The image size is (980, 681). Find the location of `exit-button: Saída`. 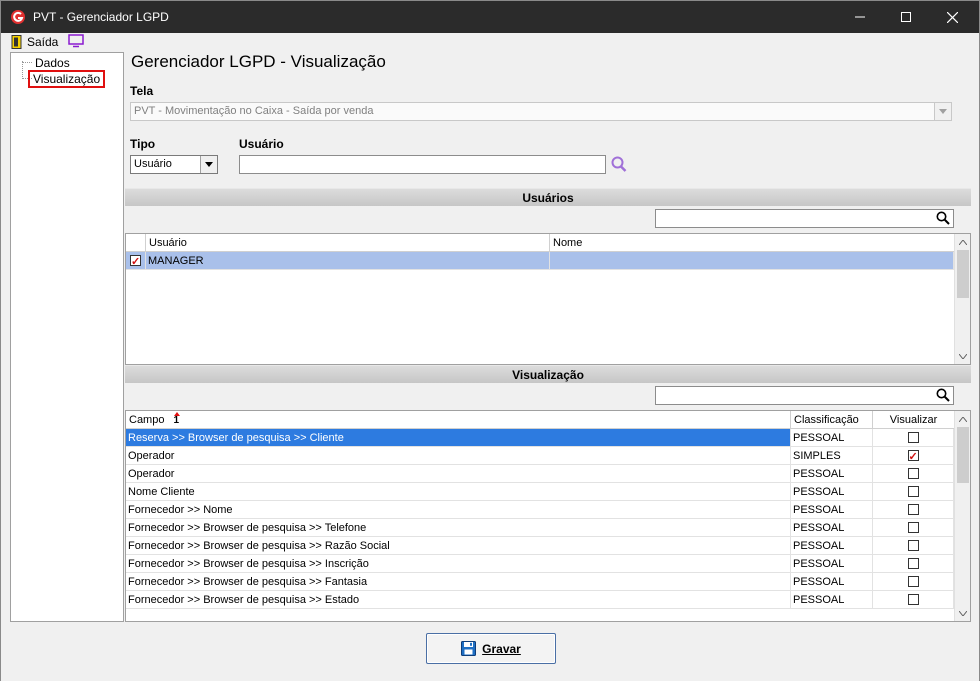

exit-button: Saída is located at coordinates (34, 42).